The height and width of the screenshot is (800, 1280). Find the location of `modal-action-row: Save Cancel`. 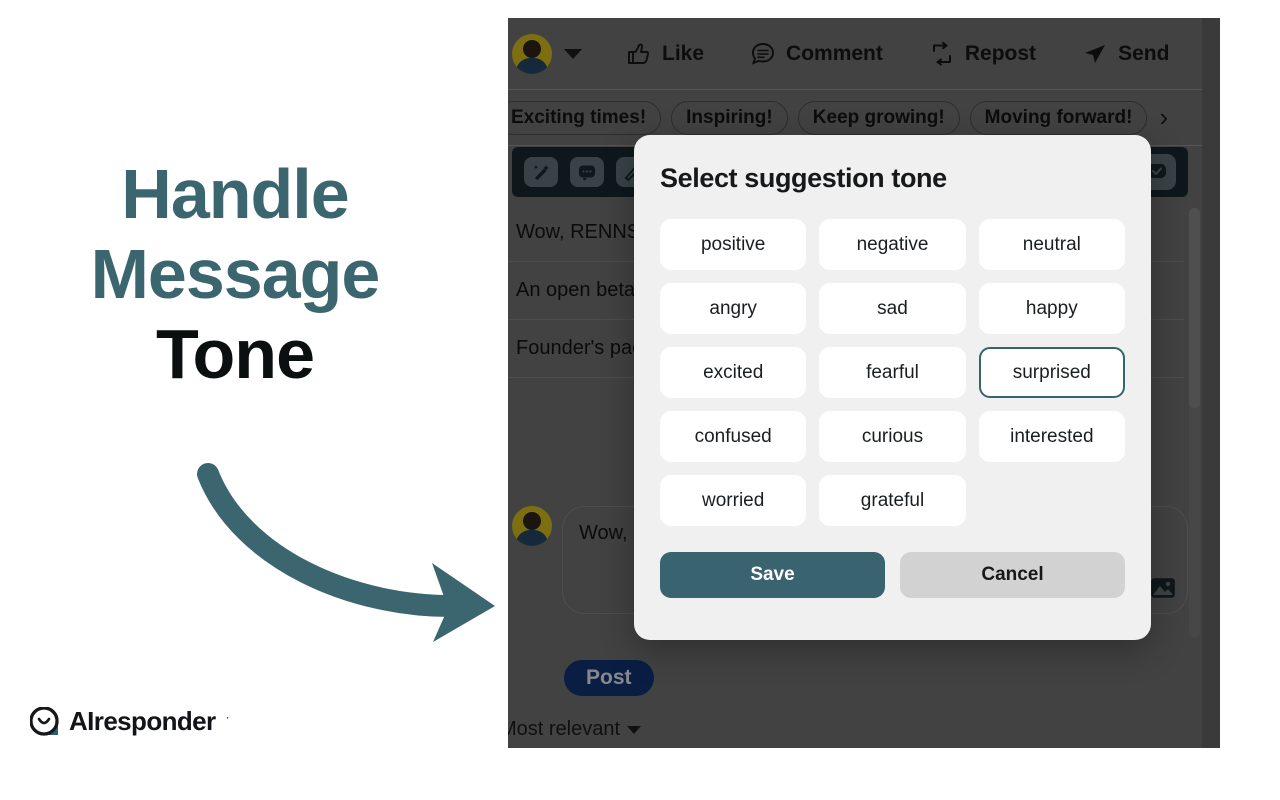

modal-action-row: Save Cancel is located at coordinates (892, 575).